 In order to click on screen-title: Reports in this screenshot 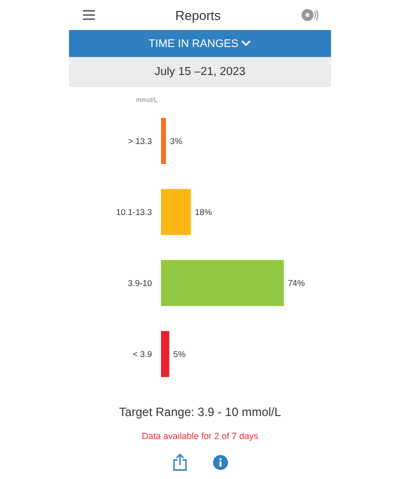, I will do `click(198, 15)`.